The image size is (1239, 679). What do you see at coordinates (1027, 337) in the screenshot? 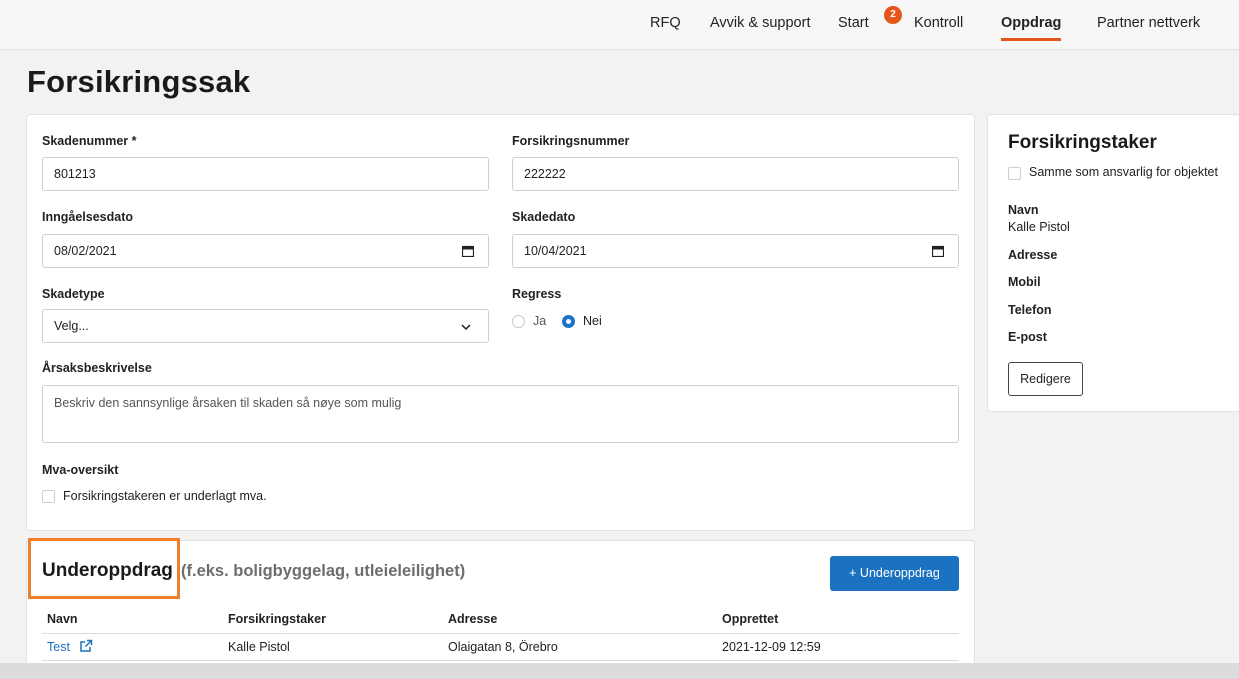
I see `epost-label: E-post` at bounding box center [1027, 337].